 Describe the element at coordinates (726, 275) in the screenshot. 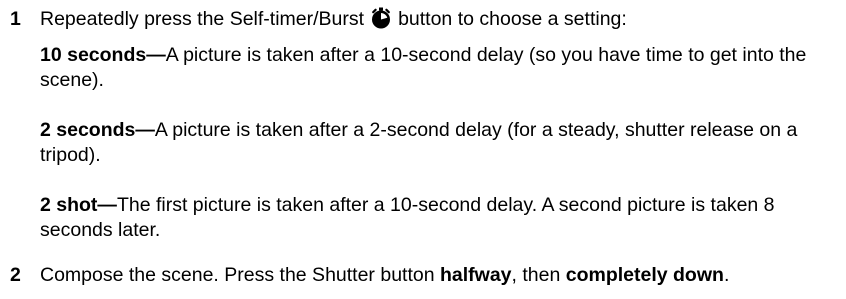

I see `step-text-end: .` at that location.